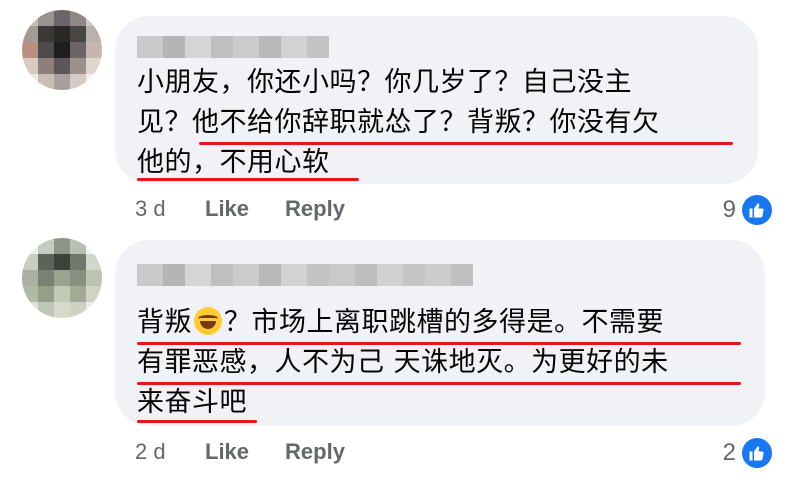 This screenshot has width=800, height=482. What do you see at coordinates (729, 452) in the screenshot?
I see `reaction-count: 2` at bounding box center [729, 452].